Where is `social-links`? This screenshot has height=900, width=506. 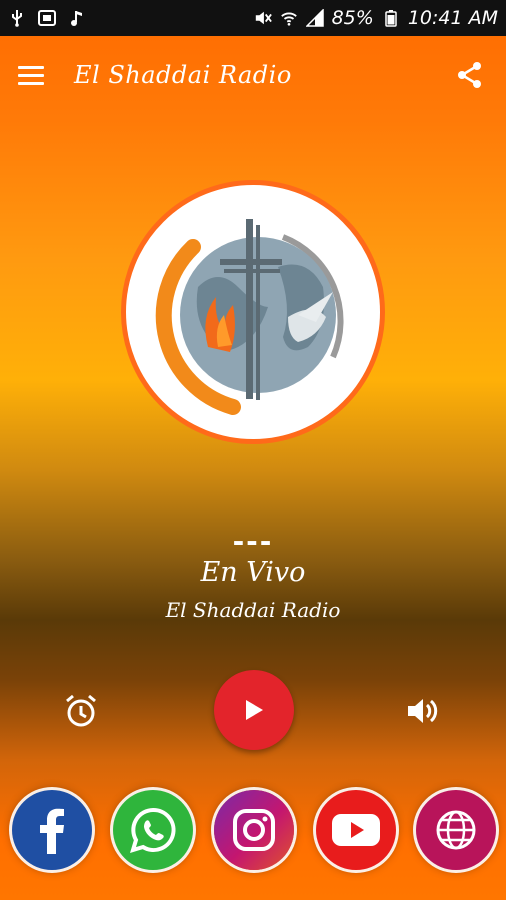
social-links is located at coordinates (253, 831).